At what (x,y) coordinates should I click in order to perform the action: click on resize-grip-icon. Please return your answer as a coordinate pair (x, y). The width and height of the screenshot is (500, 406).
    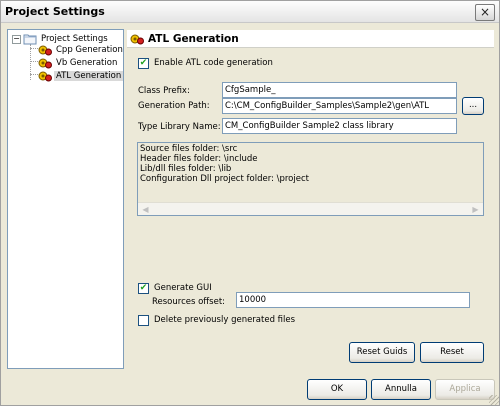
    Looking at the image, I should click on (494, 400).